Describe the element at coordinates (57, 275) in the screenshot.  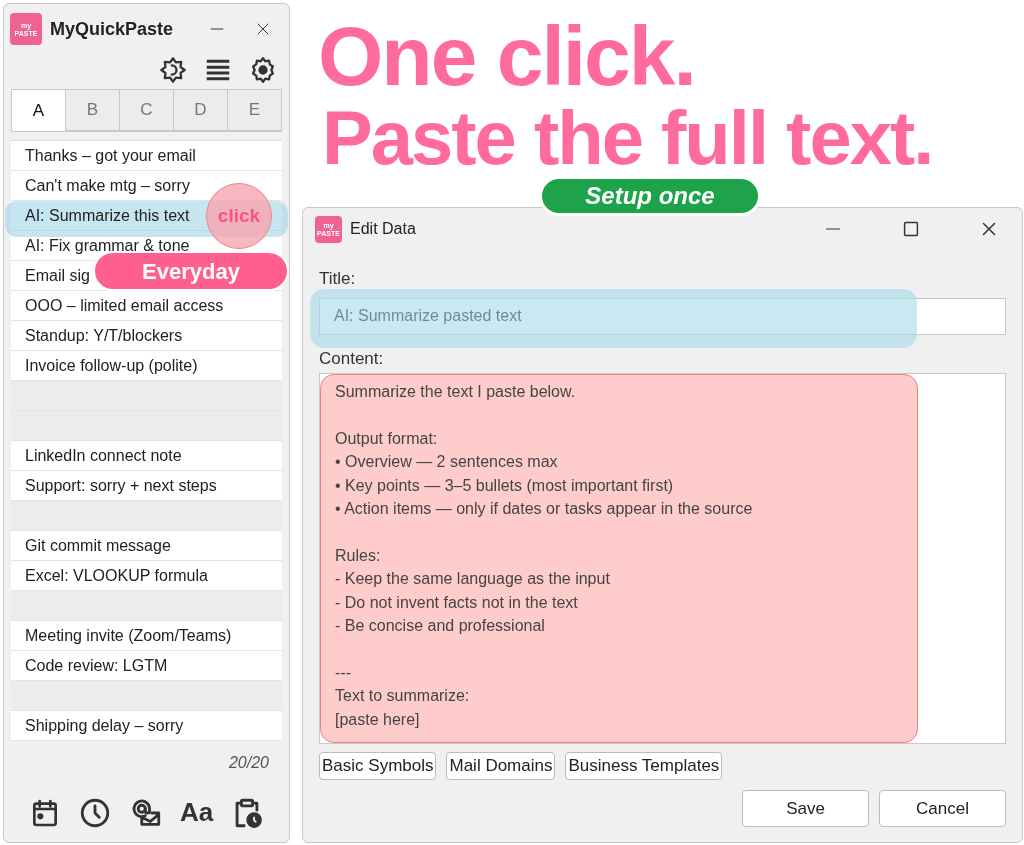
I see `list-item: Email sig` at that location.